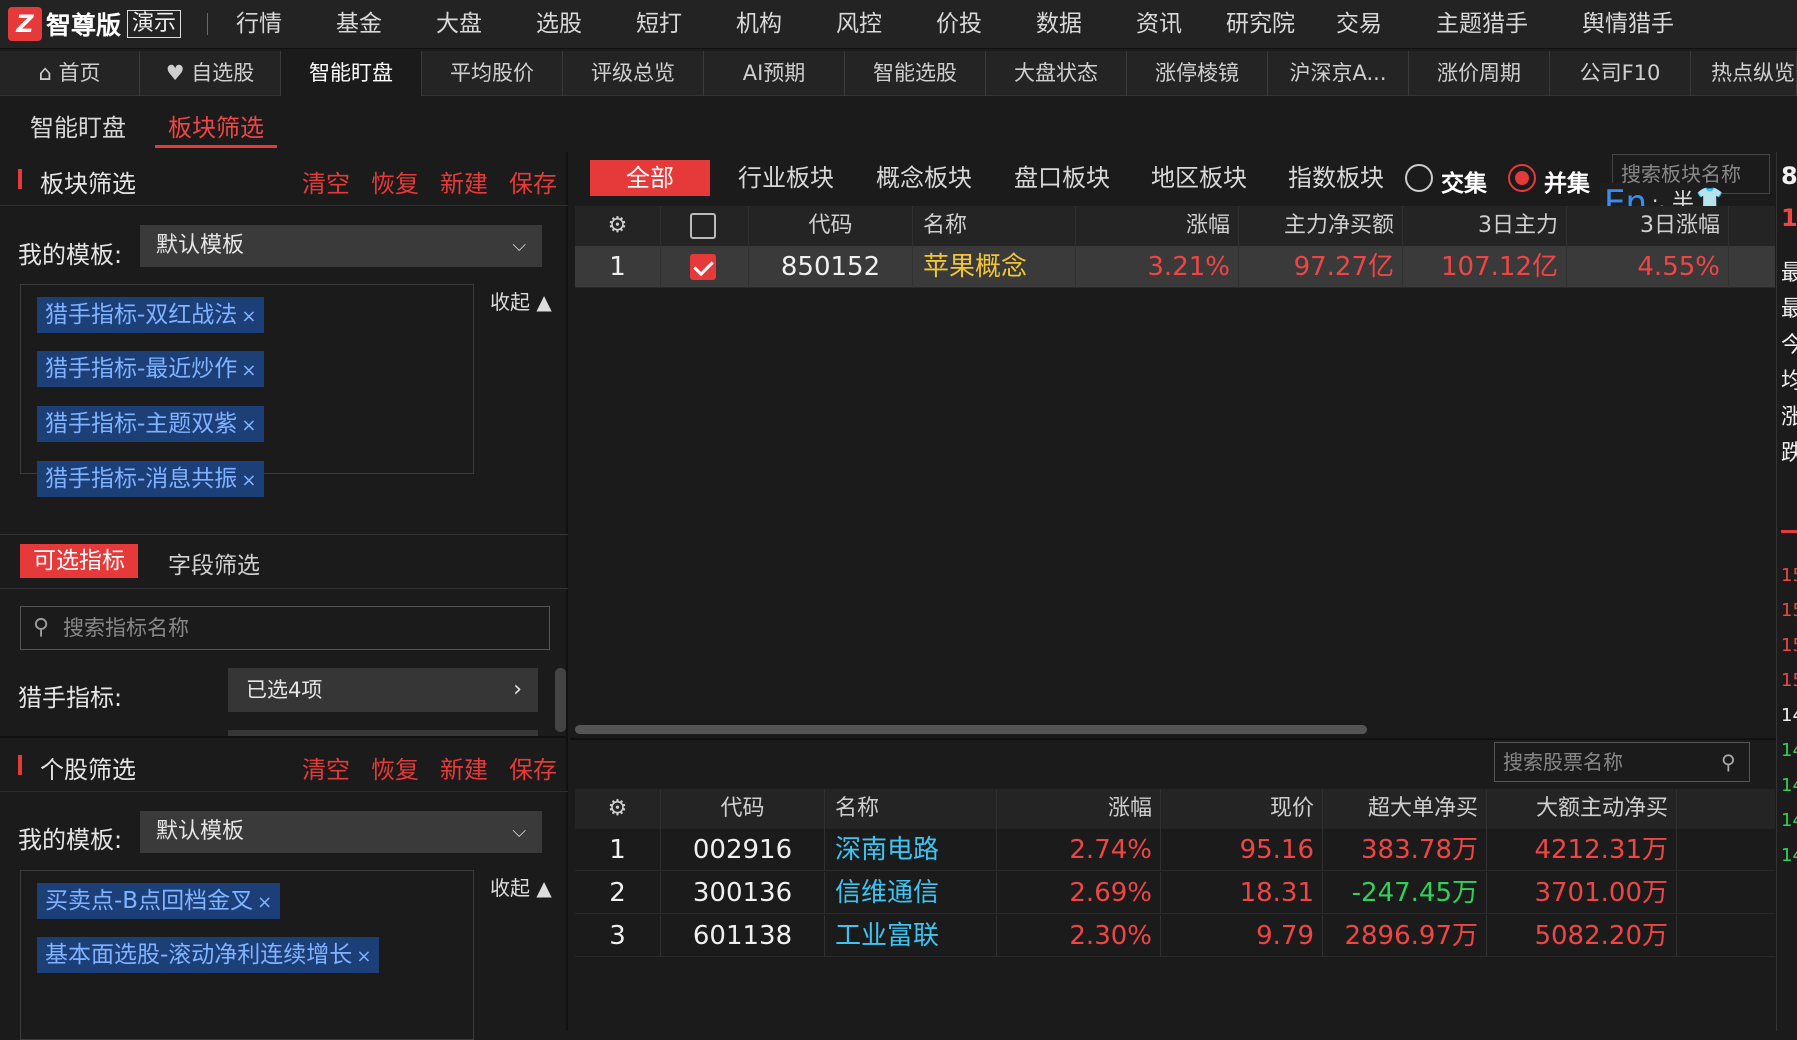  I want to click on sector-collapse-button: 收起 ▲, so click(521, 300).